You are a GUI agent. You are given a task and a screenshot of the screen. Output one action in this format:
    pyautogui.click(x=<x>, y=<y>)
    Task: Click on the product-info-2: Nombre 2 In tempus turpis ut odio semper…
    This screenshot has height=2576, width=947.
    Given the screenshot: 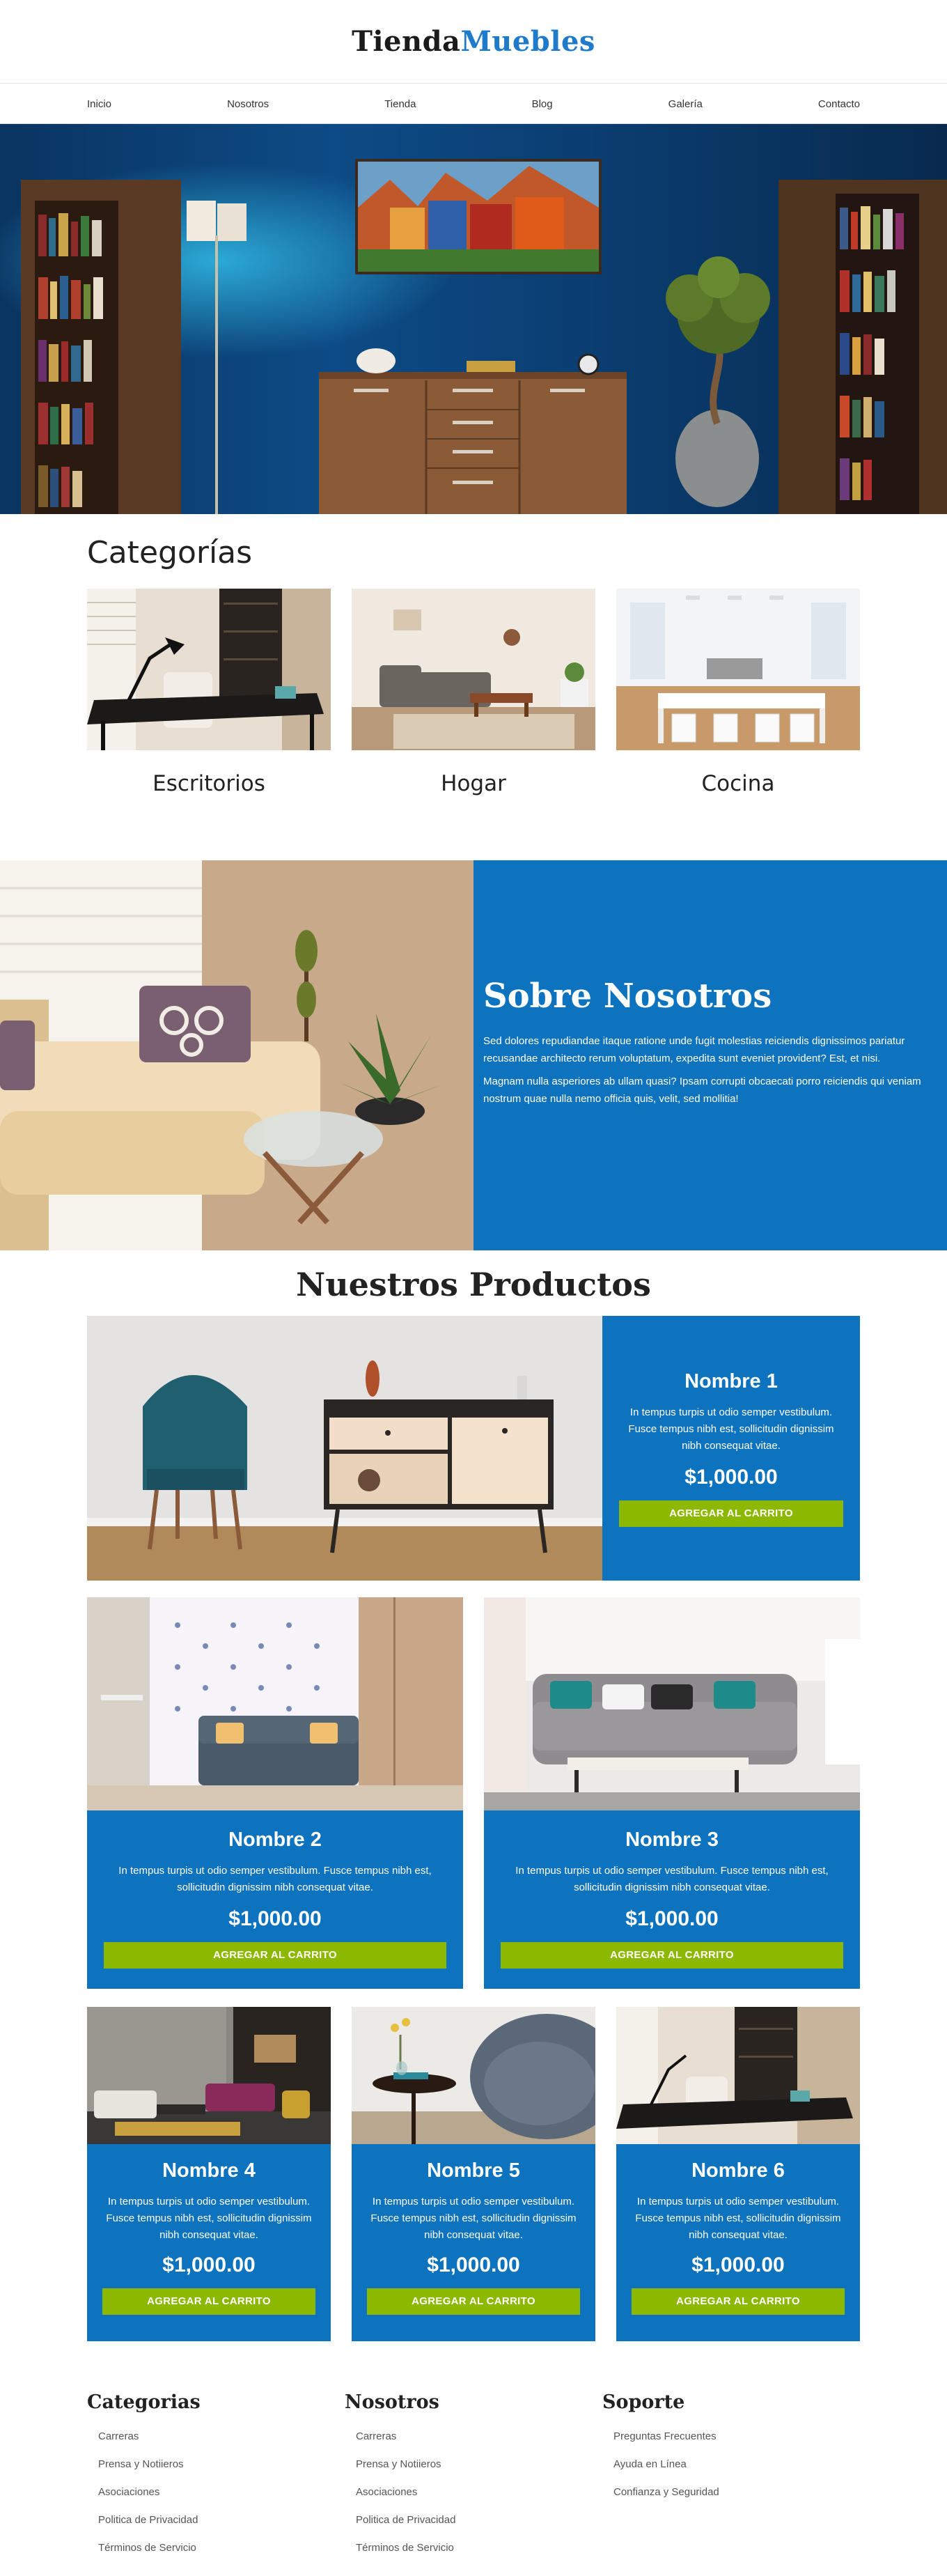 What is the action you would take?
    pyautogui.click(x=275, y=1899)
    